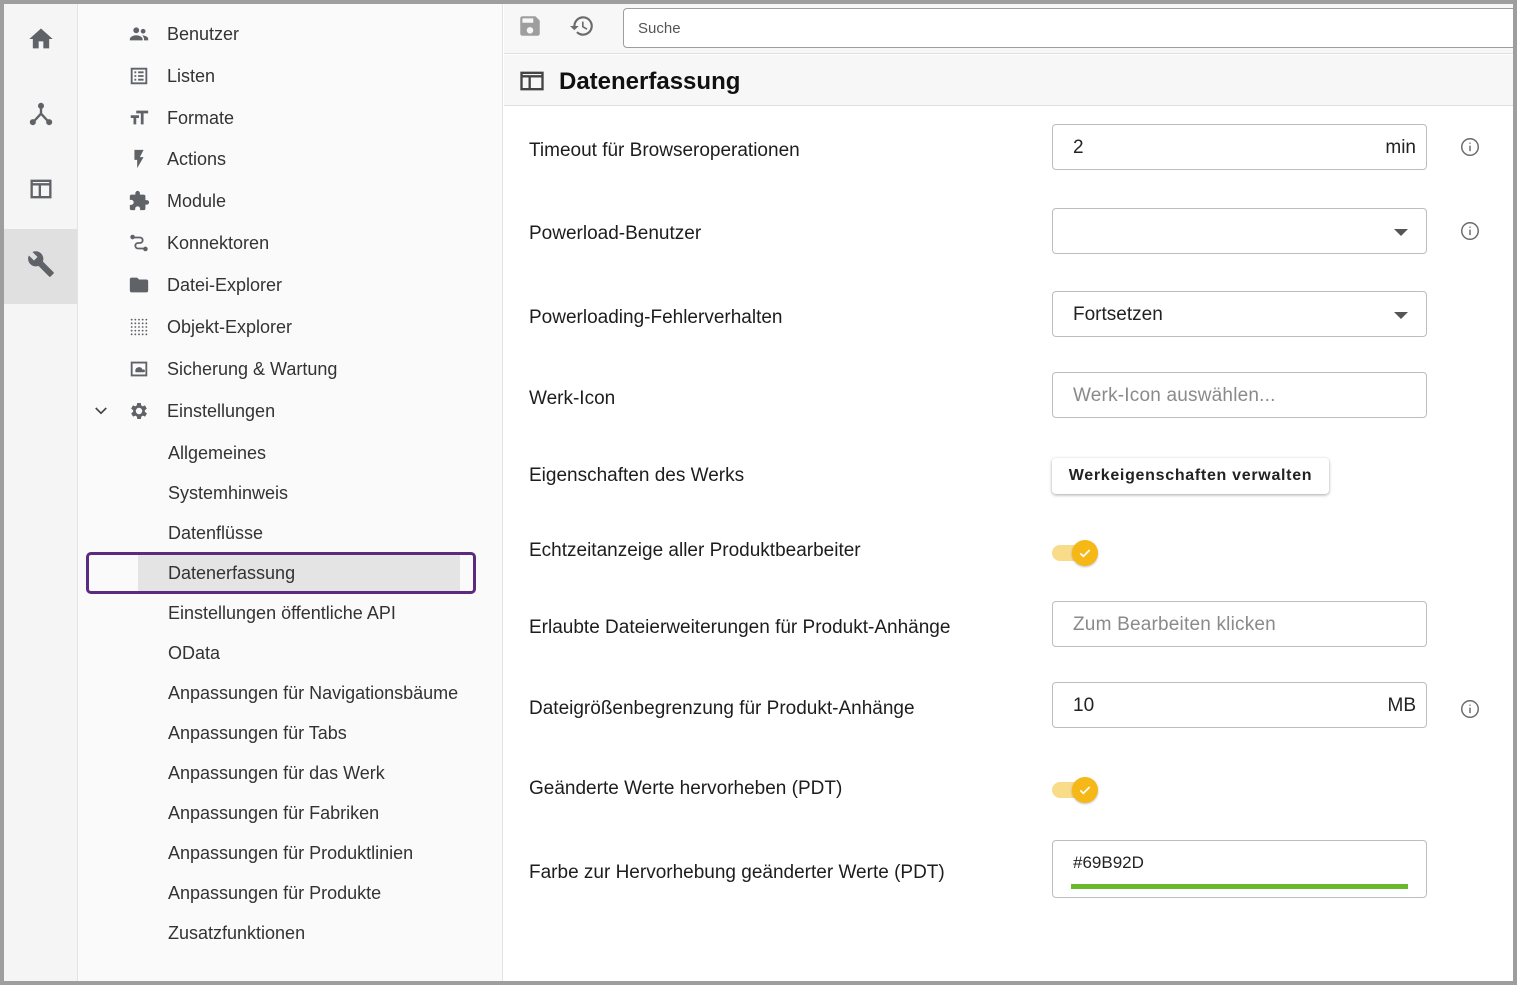 The width and height of the screenshot is (1517, 985). Describe the element at coordinates (139, 411) in the screenshot. I see `gear-icon` at that location.